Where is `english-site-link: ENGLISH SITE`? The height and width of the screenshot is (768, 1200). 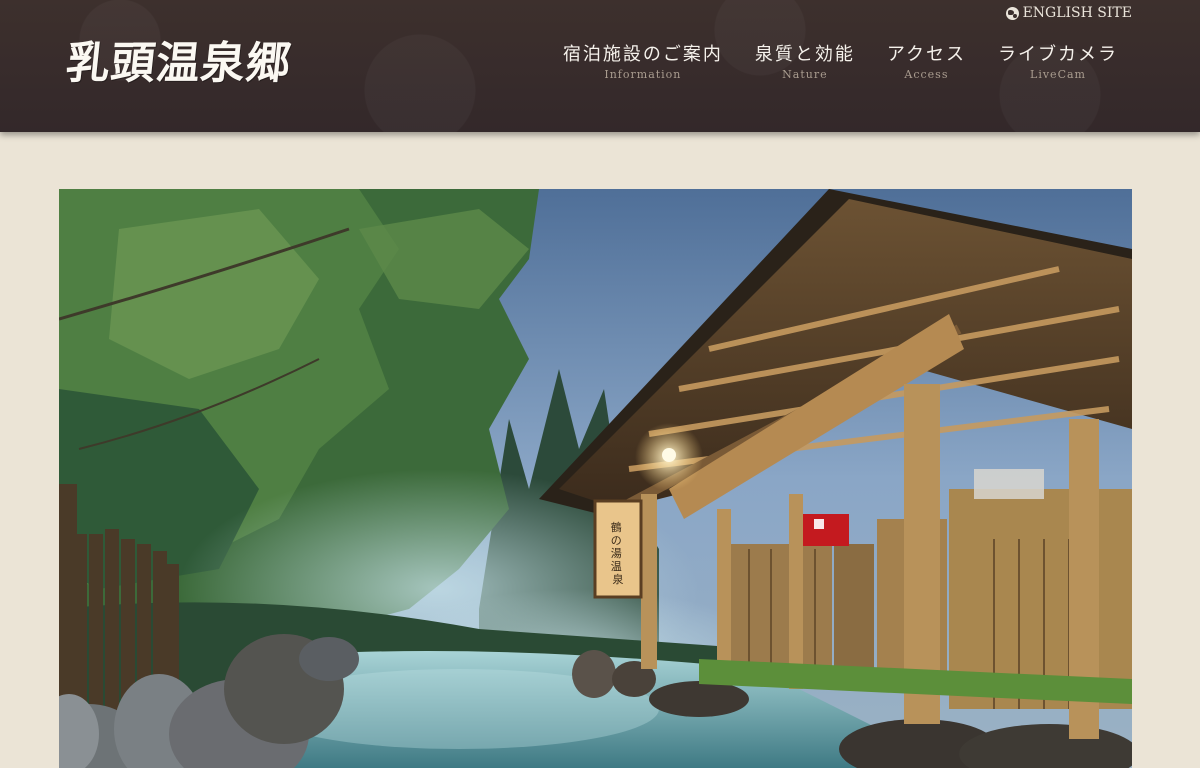
english-site-link: ENGLISH SITE is located at coordinates (1068, 13).